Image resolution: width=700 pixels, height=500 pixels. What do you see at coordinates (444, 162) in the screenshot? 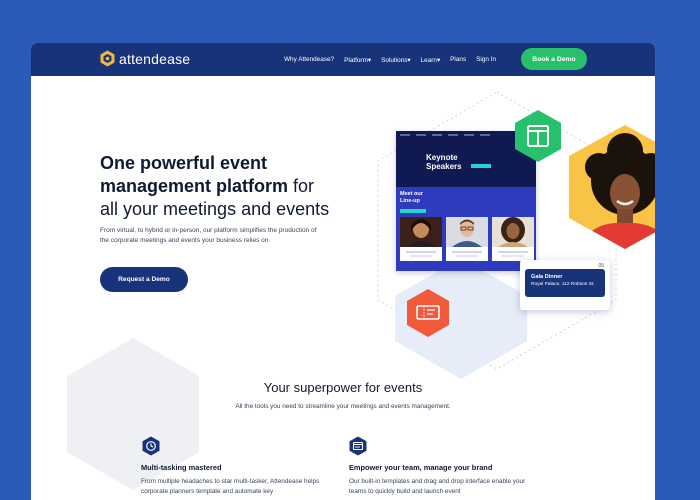
I see `mockup-keynote-title: Keynote Speakers` at bounding box center [444, 162].